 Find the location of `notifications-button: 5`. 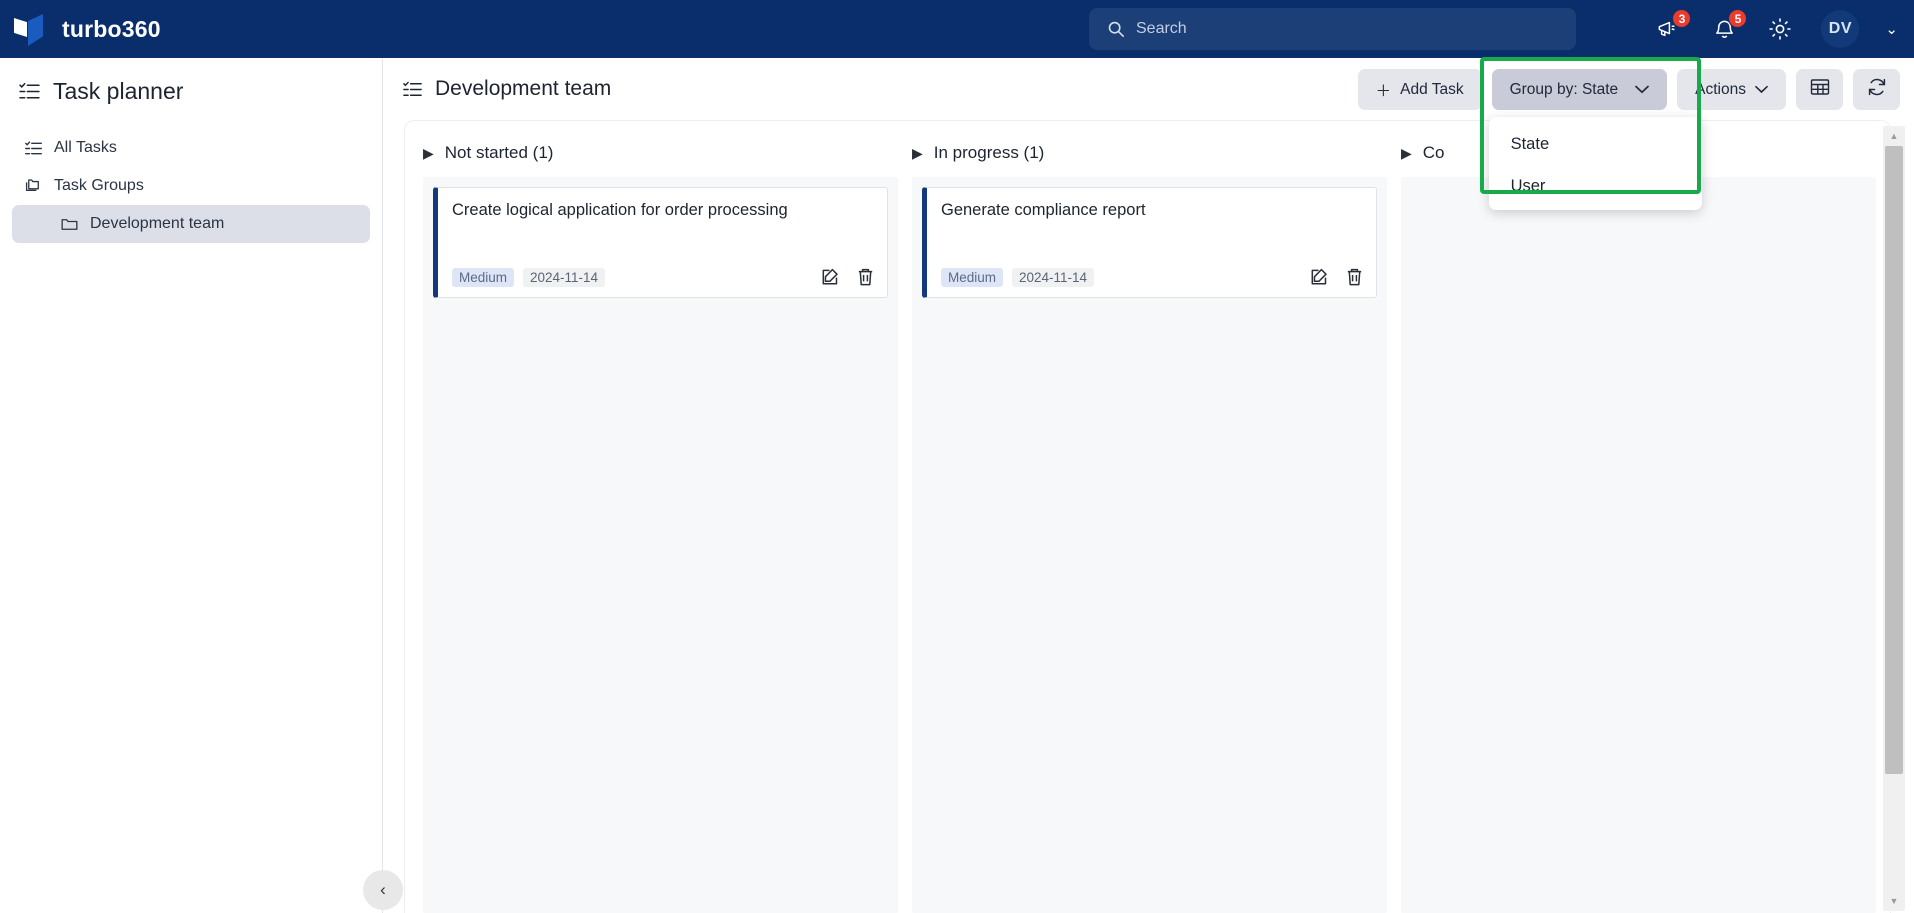

notifications-button: 5 is located at coordinates (1728, 26).